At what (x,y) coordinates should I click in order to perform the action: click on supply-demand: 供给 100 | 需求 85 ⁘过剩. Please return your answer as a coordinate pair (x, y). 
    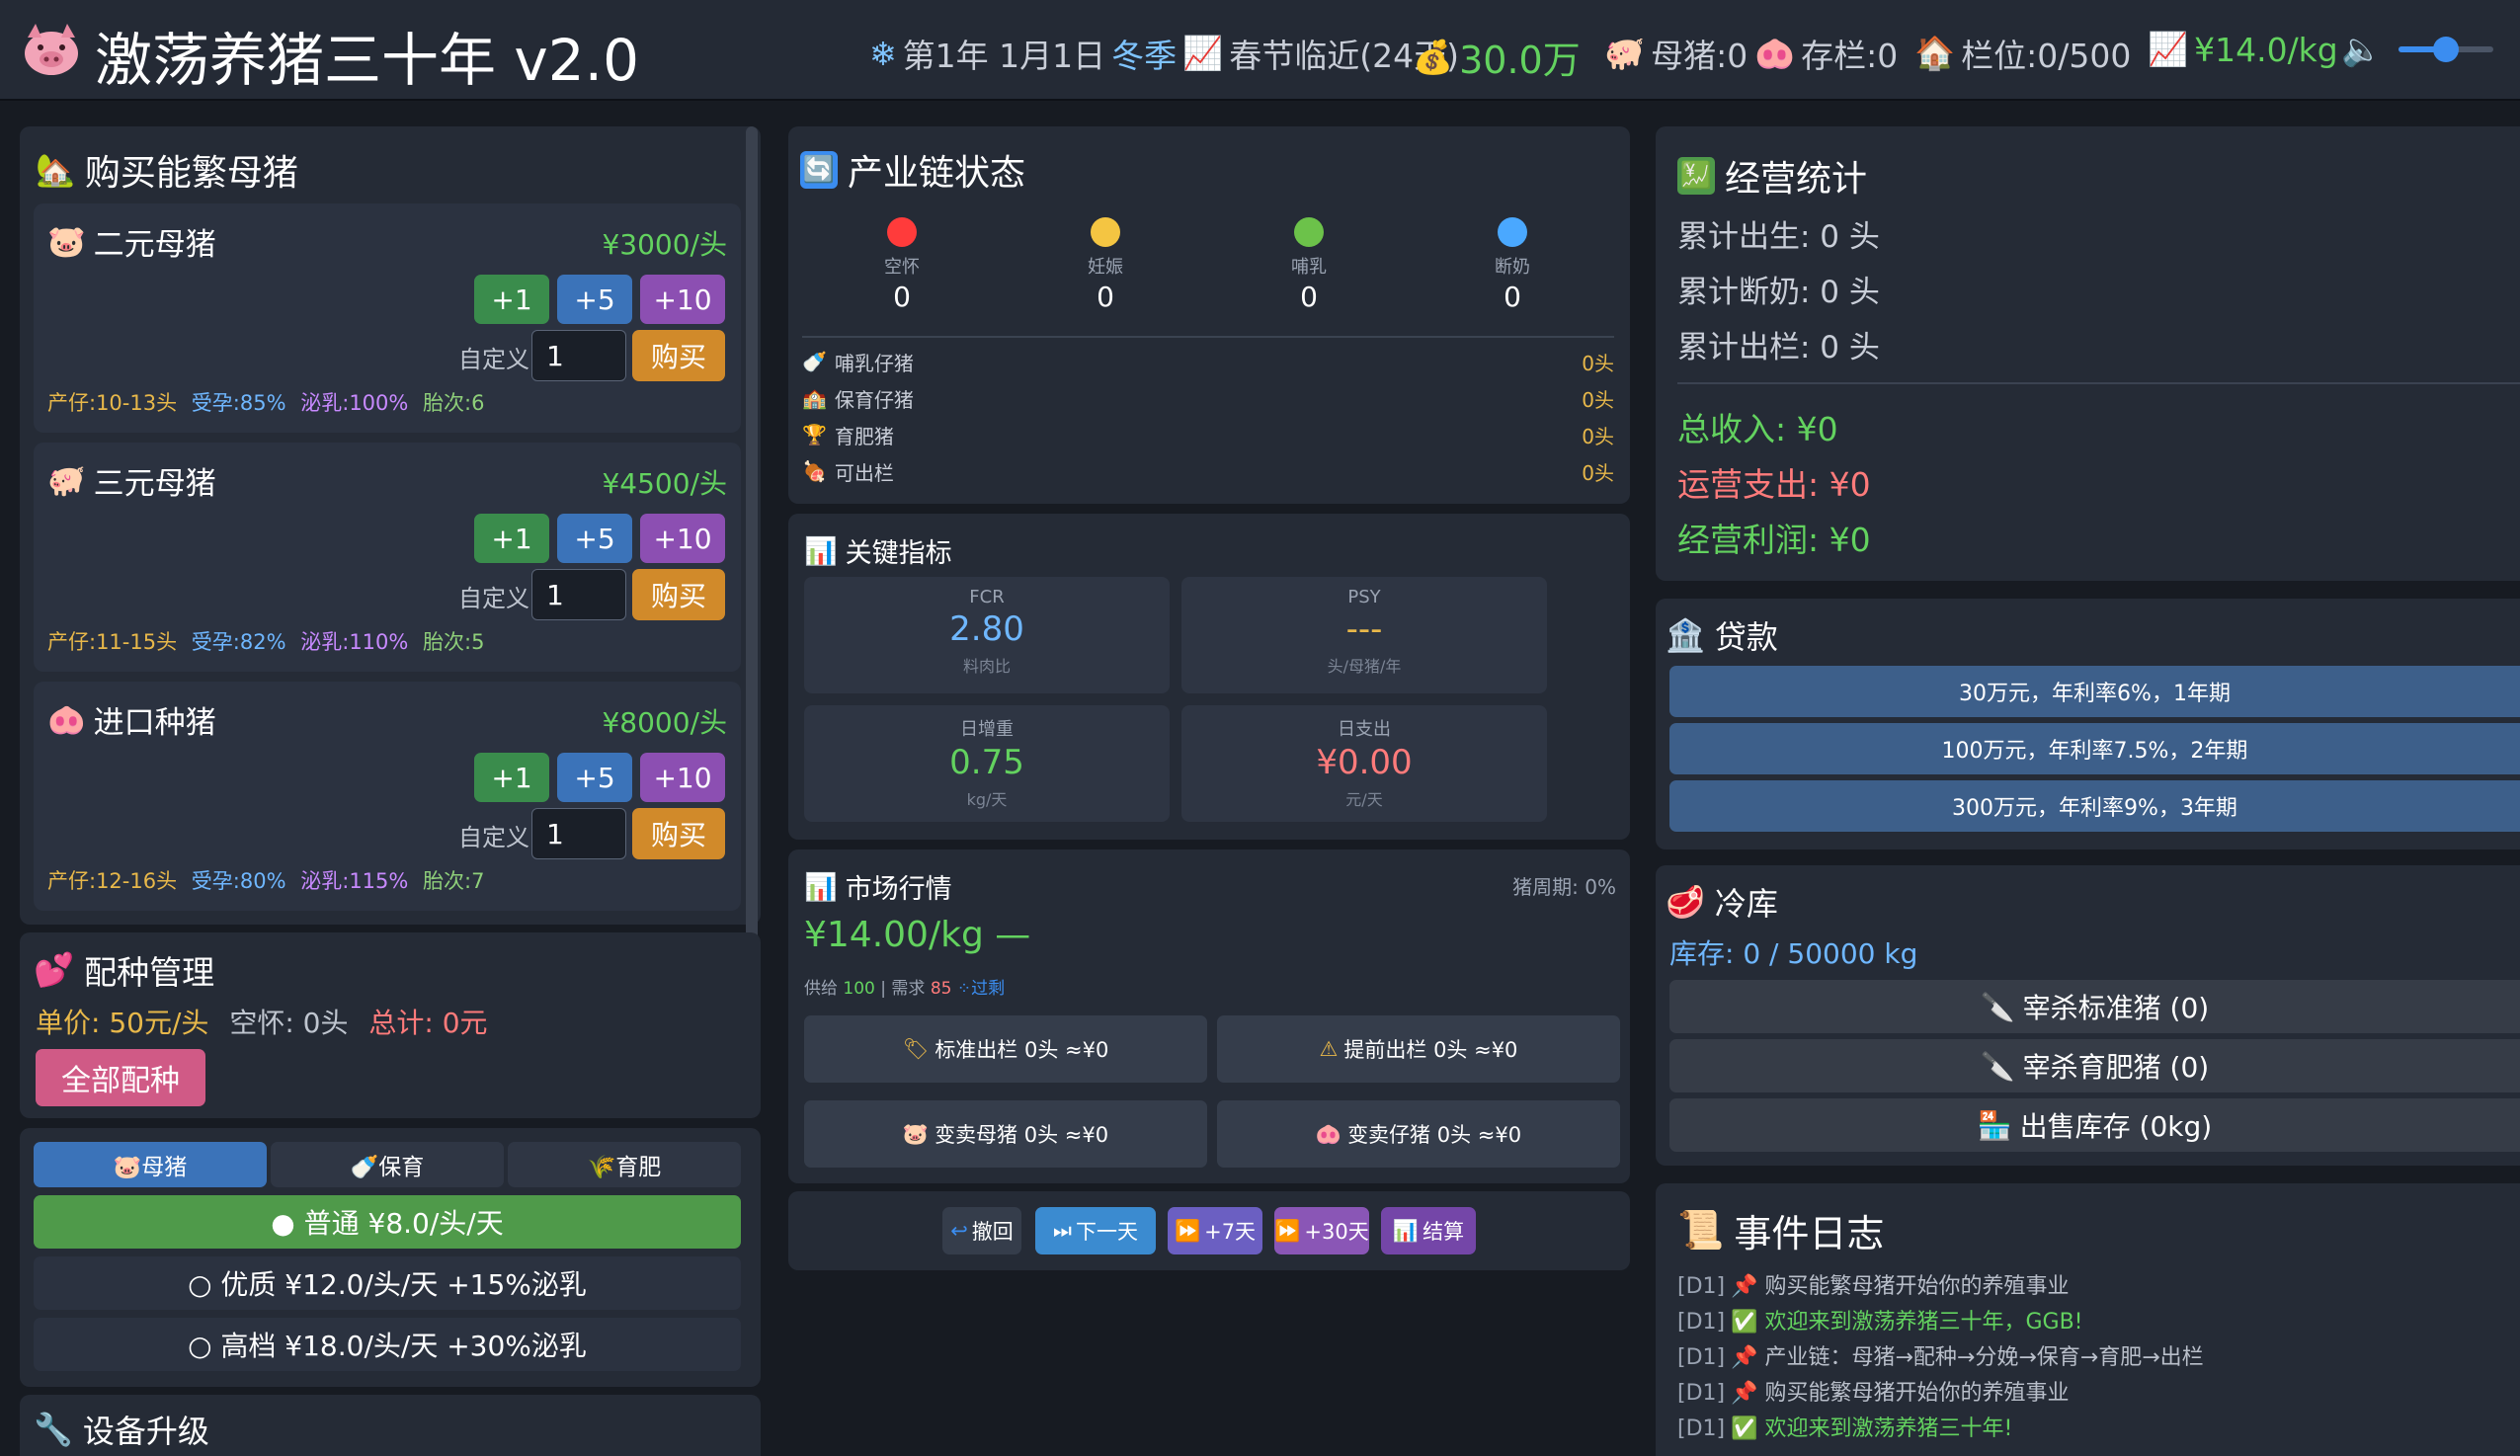
    Looking at the image, I should click on (904, 986).